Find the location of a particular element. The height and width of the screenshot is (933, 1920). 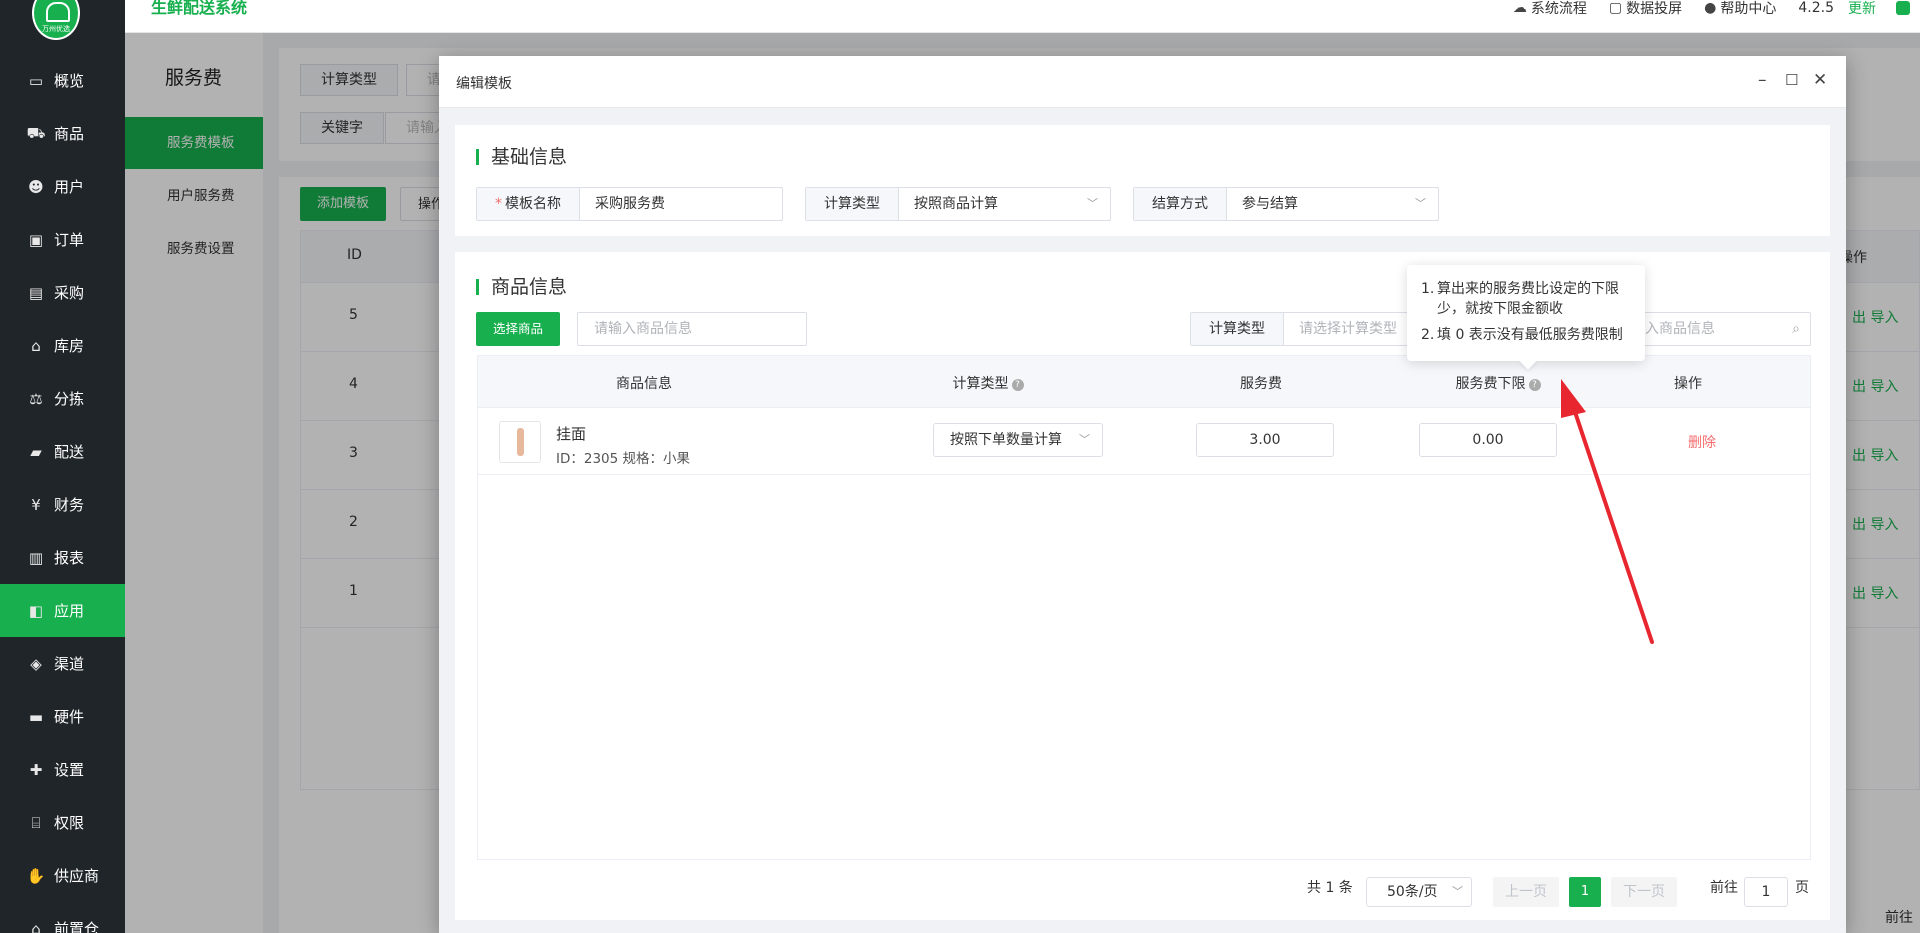

annotation-arrow is located at coordinates (1607, 511).